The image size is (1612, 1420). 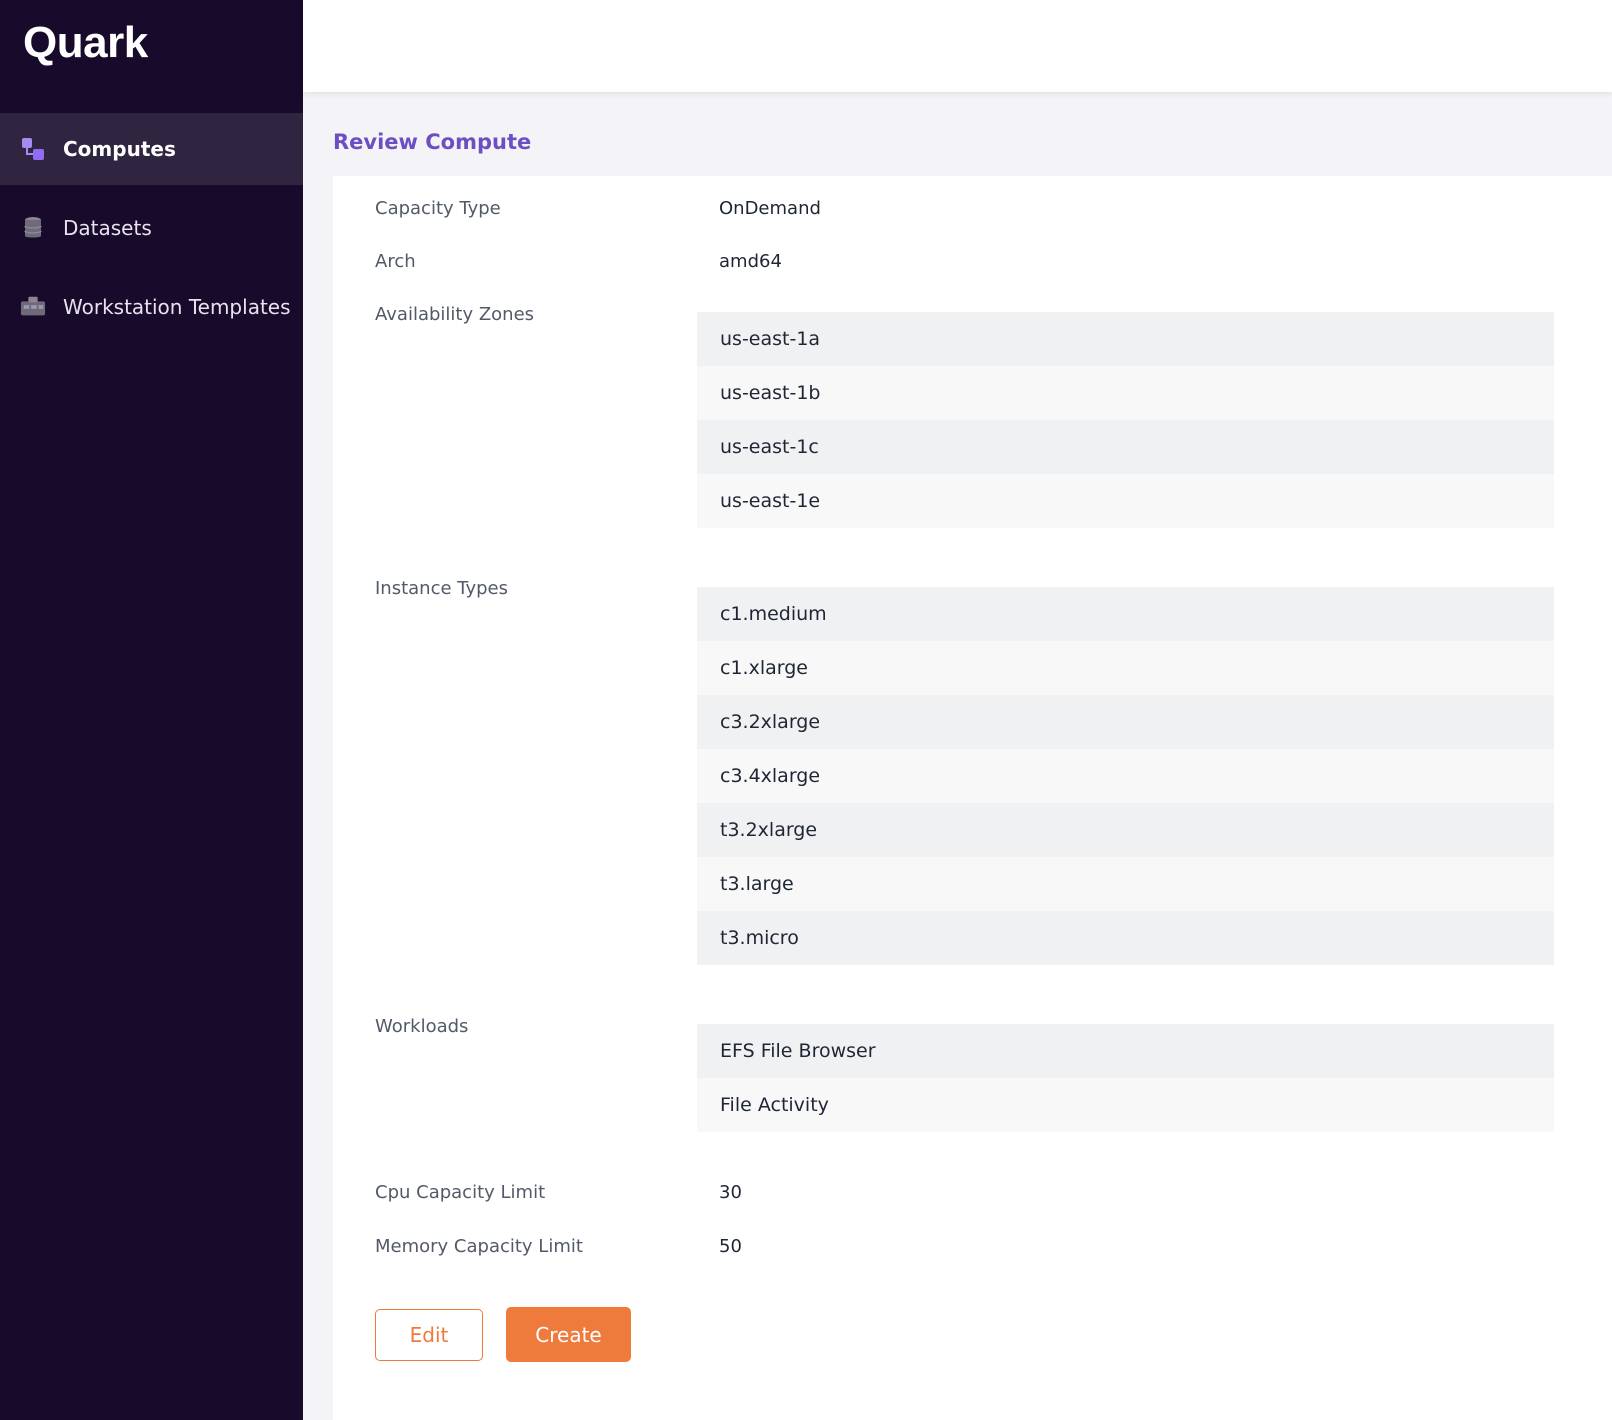 I want to click on capacity-type-value: OnDemand, so click(x=770, y=208).